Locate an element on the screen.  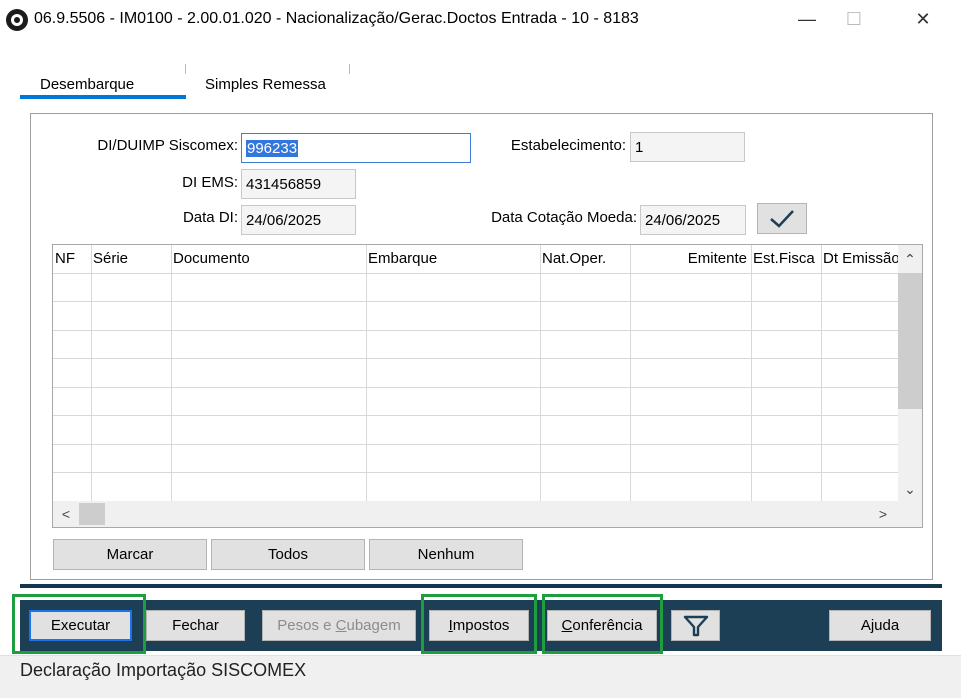
scroll-right-icon: > is located at coordinates (883, 514).